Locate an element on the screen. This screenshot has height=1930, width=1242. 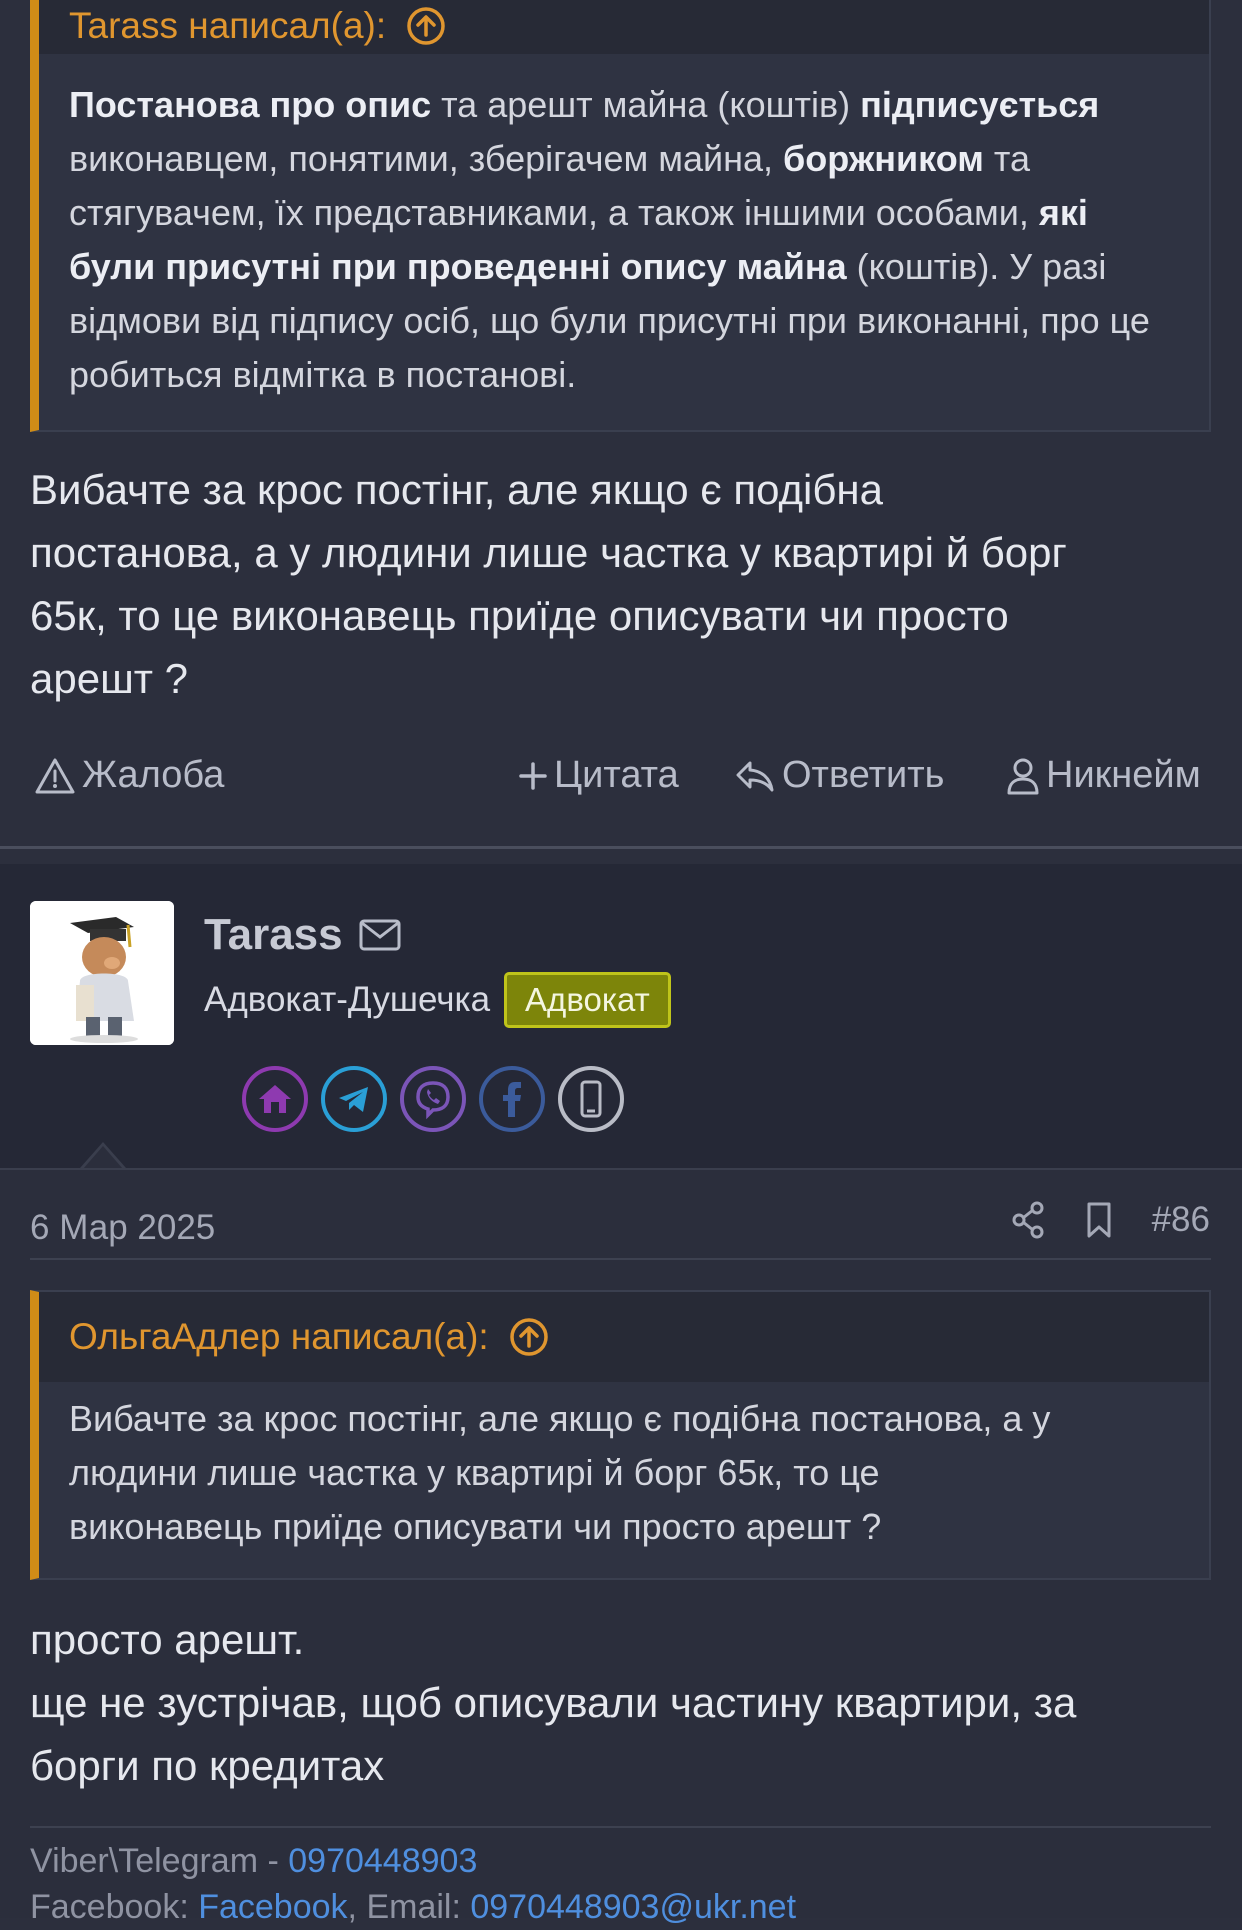
bookmark-icon is located at coordinates (1099, 1220).